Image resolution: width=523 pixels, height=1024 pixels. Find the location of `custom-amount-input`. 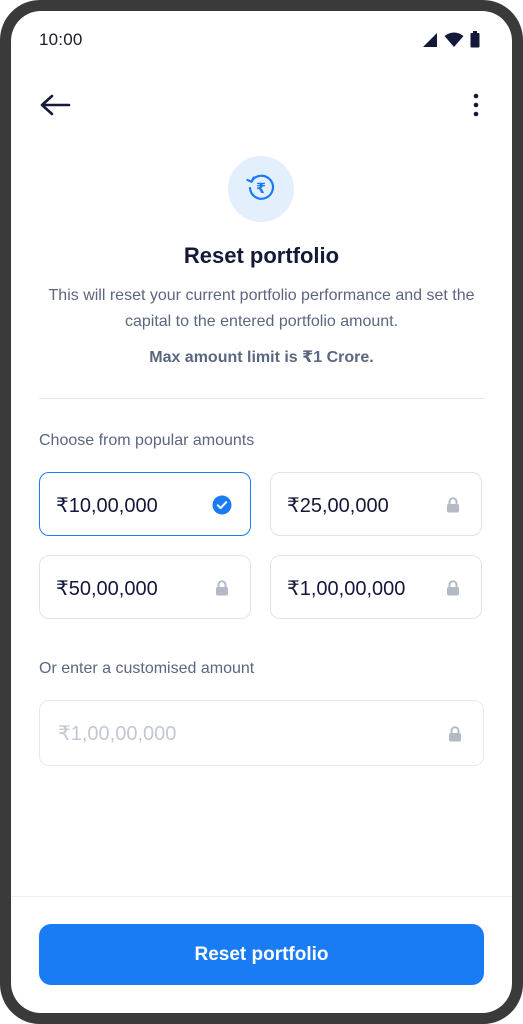

custom-amount-input is located at coordinates (243, 734).